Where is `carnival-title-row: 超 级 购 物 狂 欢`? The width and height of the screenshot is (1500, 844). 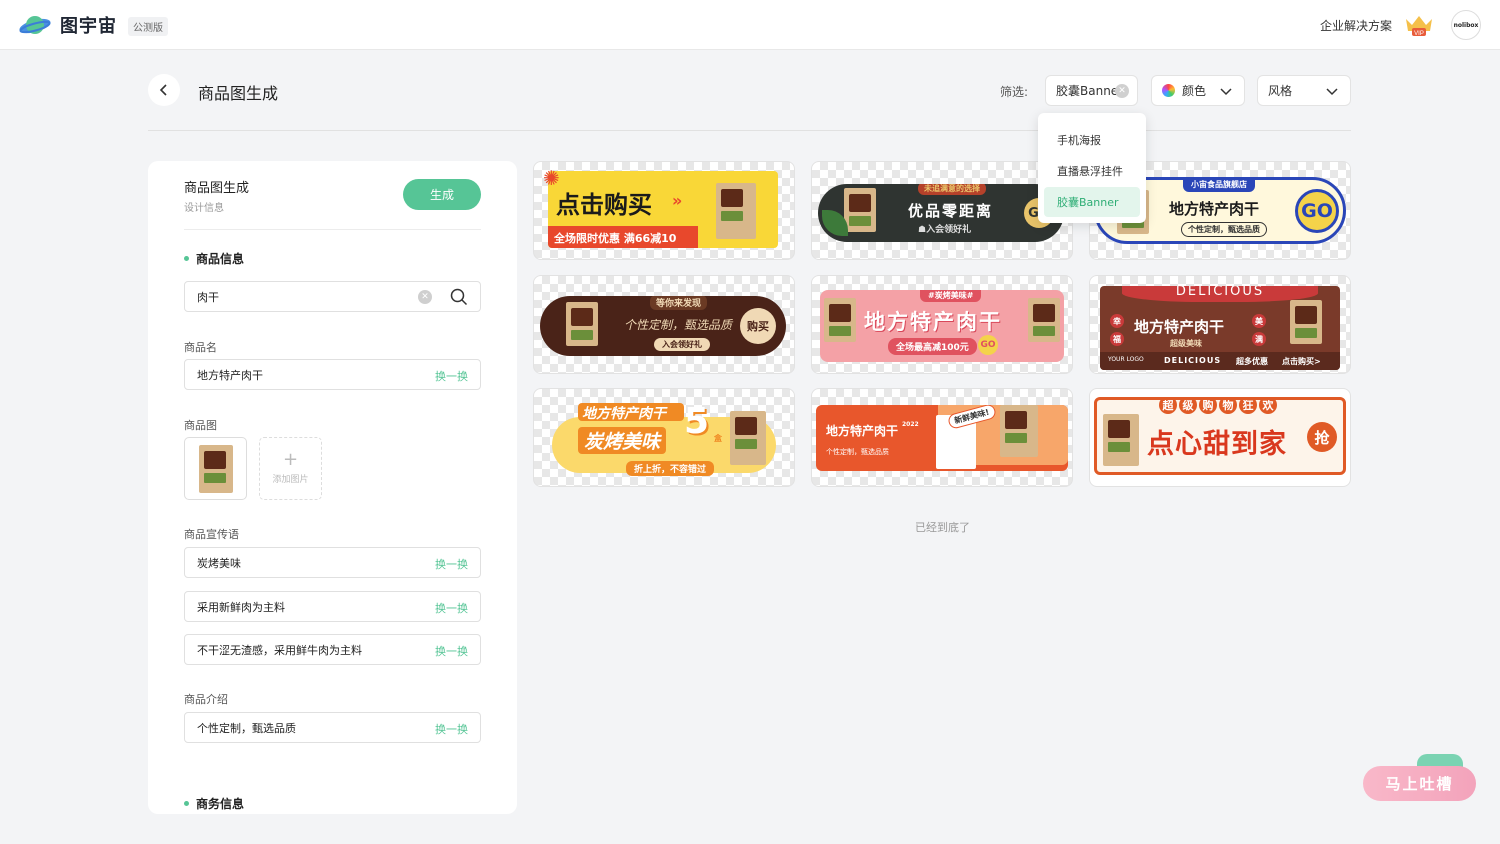 carnival-title-row: 超 级 购 物 狂 欢 is located at coordinates (1218, 407).